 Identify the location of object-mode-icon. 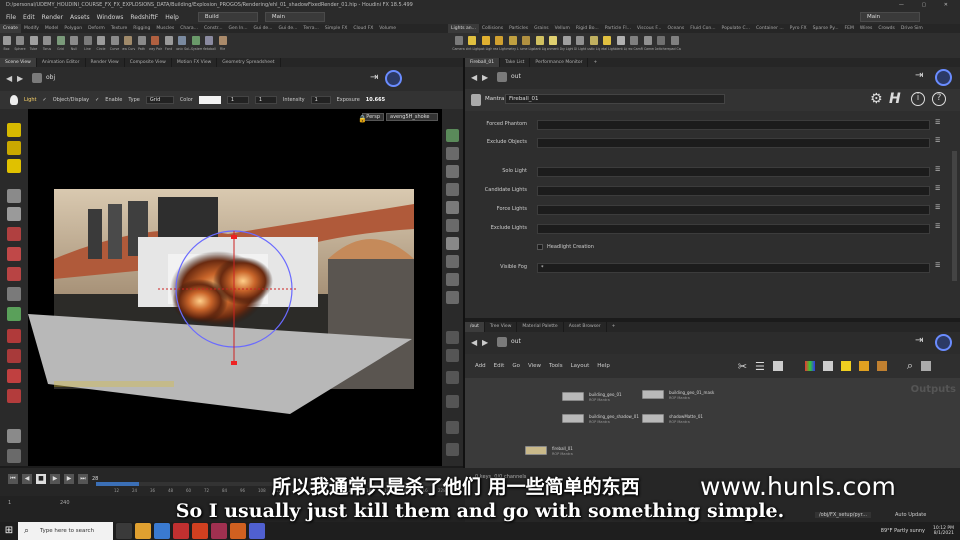
(14, 148).